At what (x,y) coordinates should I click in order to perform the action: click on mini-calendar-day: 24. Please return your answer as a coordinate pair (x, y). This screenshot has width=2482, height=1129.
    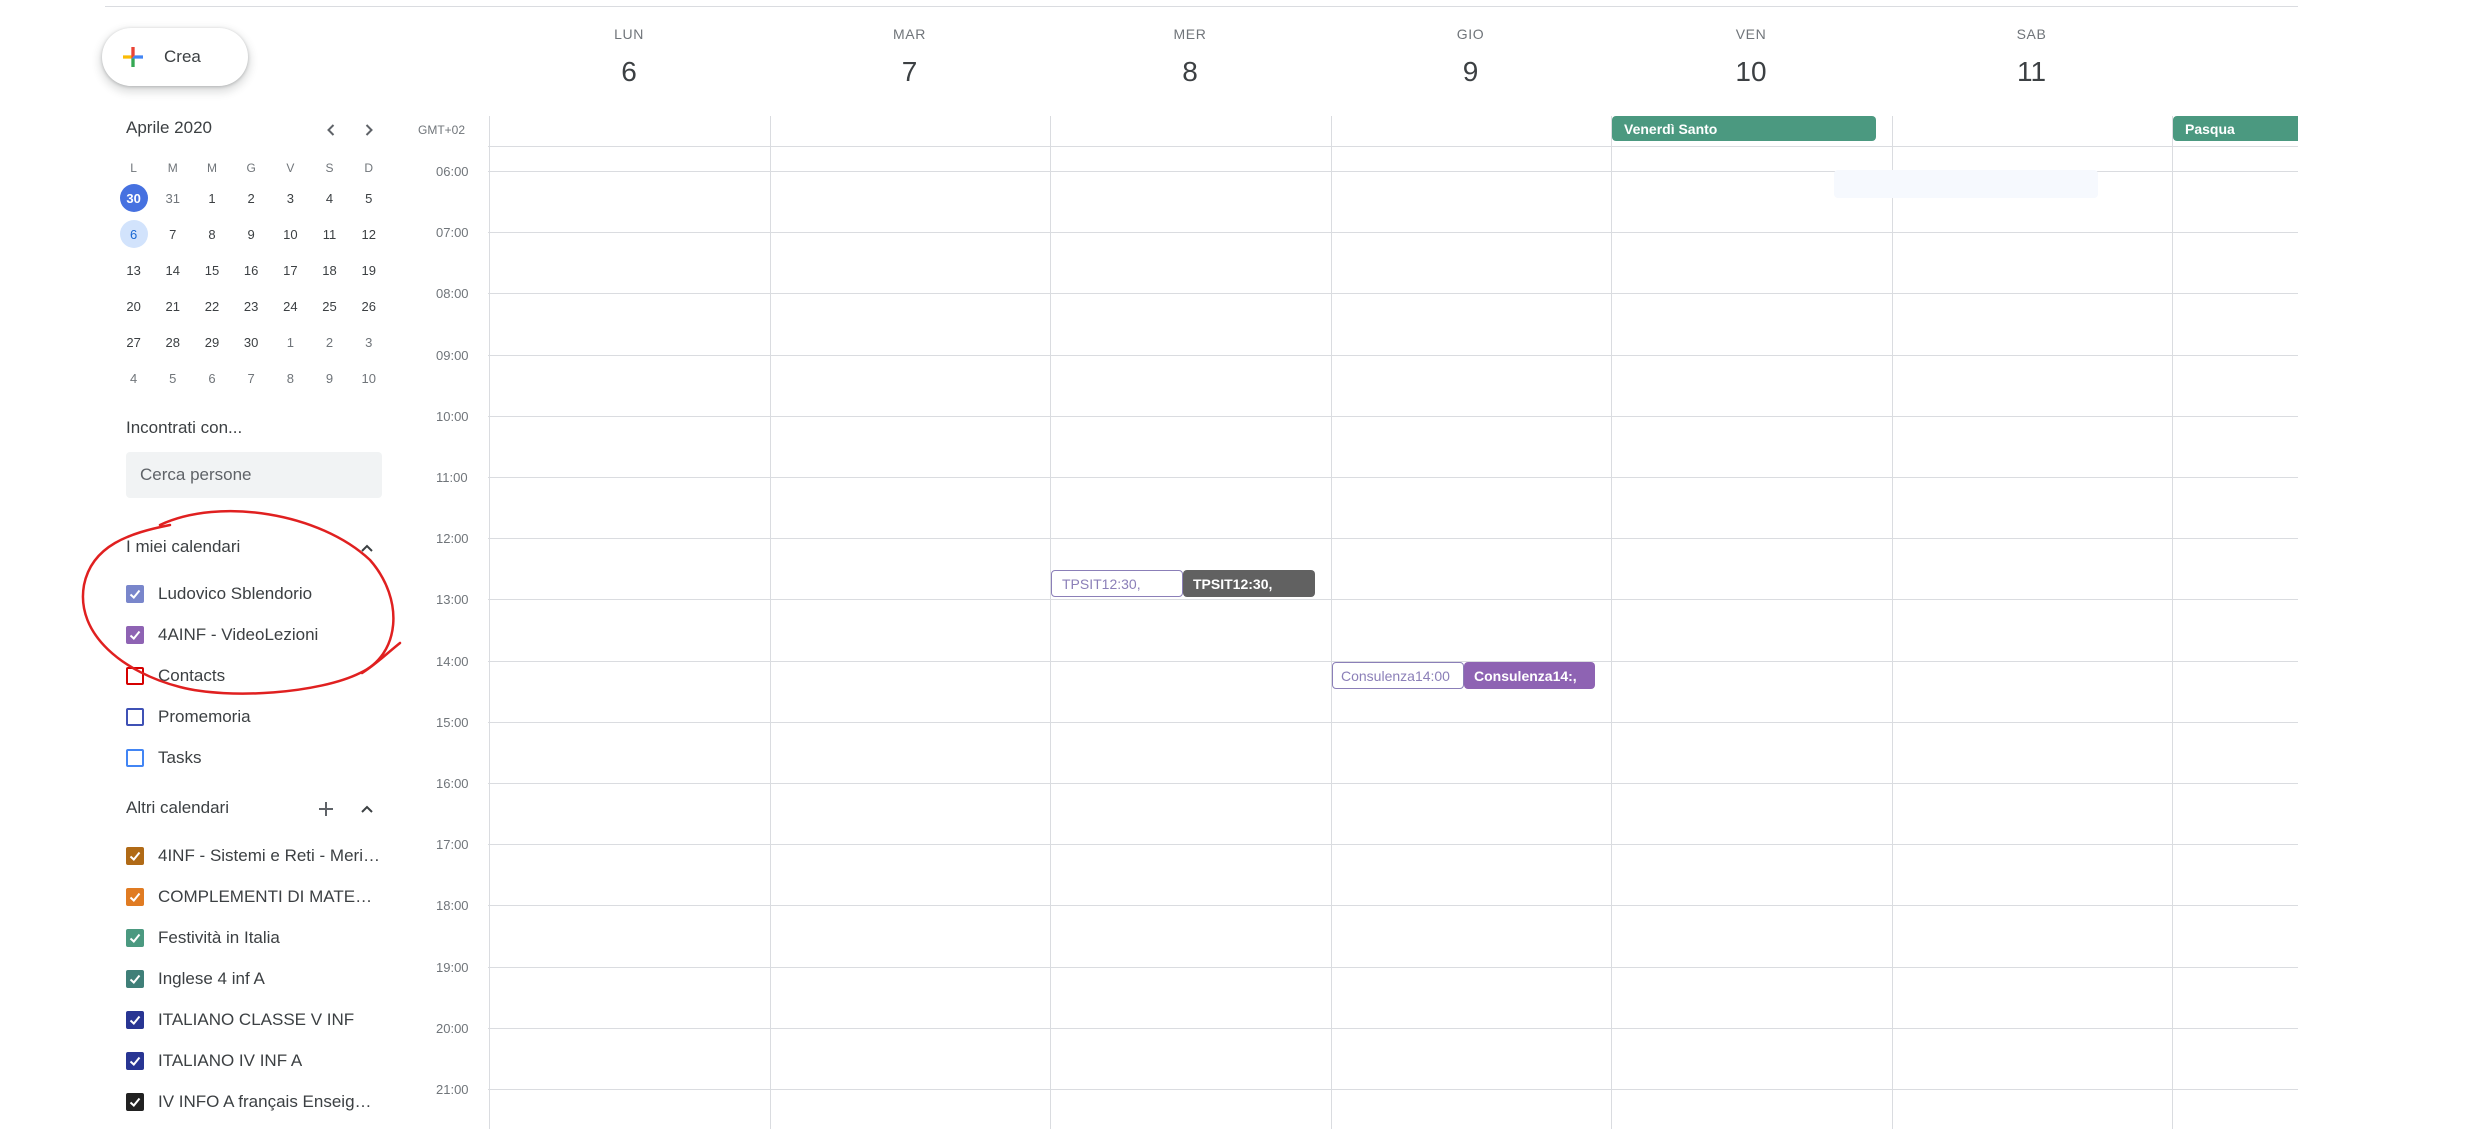
    Looking at the image, I should click on (290, 306).